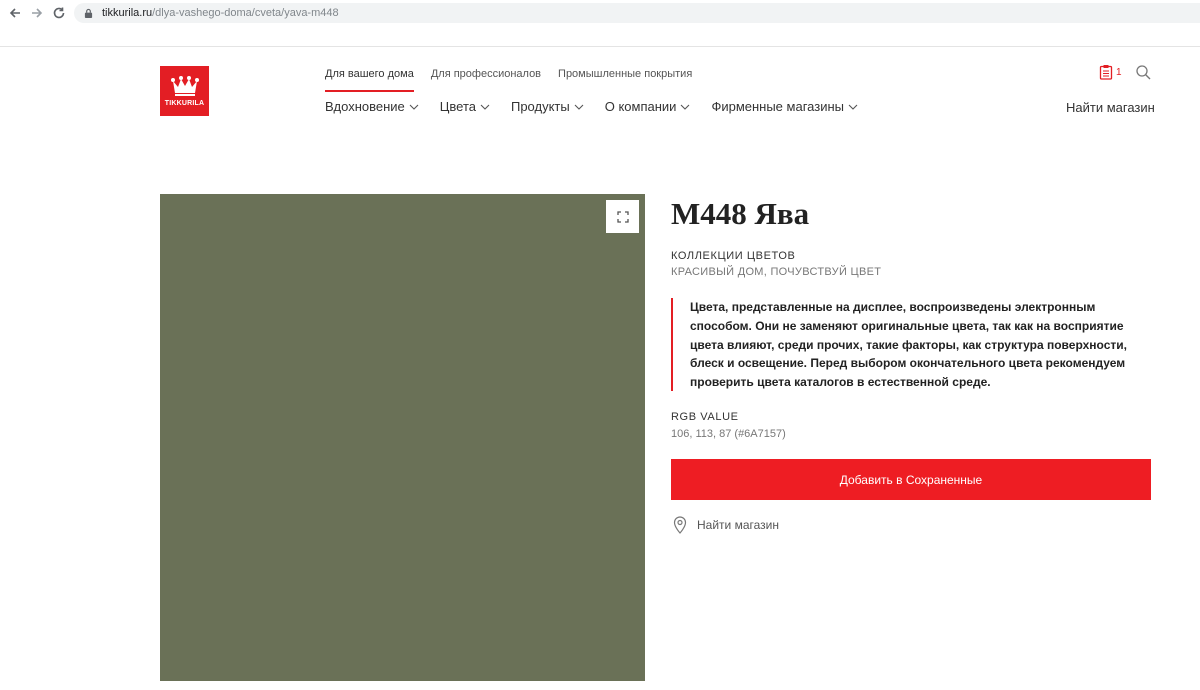 This screenshot has height=690, width=1200. What do you see at coordinates (245, 13) in the screenshot?
I see `url-path: /dlya-vashego-doma/cveta/yava-m448` at bounding box center [245, 13].